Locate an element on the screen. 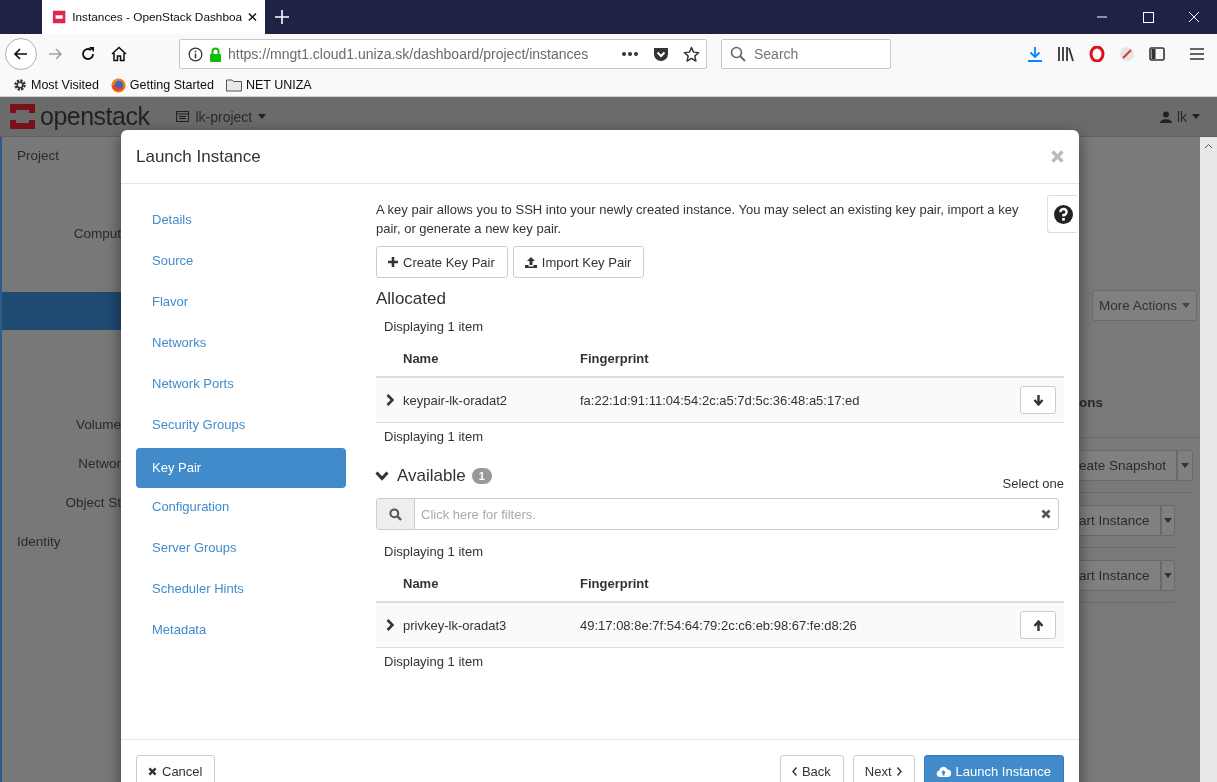 This screenshot has height=782, width=1217. upload-icon is located at coordinates (530, 262).